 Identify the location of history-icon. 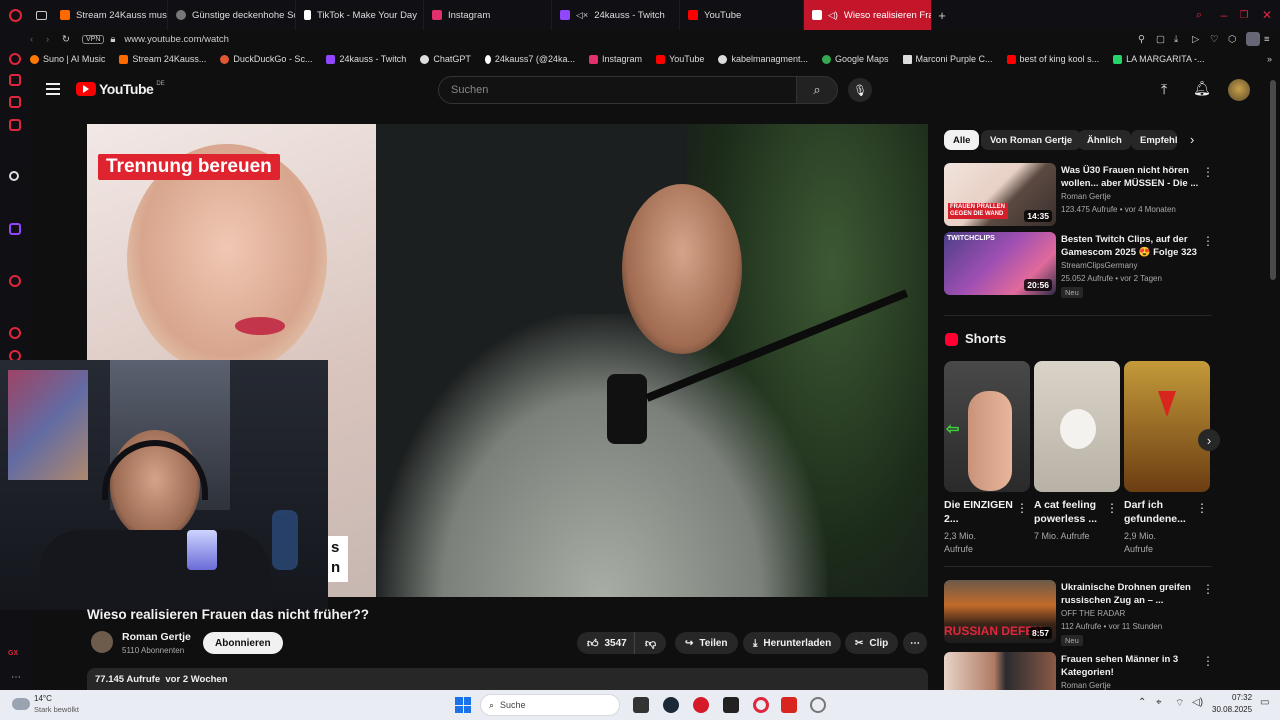
(15, 59).